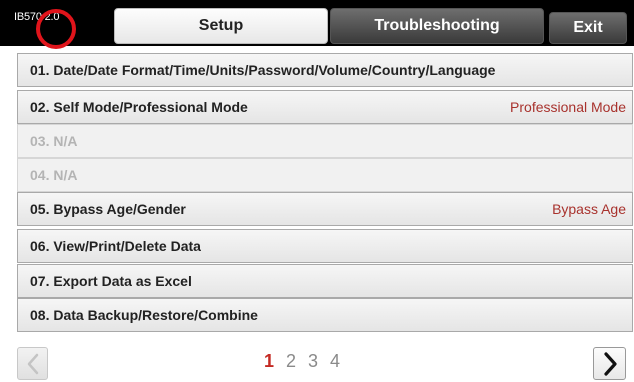  I want to click on menu-item-label: 06. View/Print/Delete Data, so click(115, 246).